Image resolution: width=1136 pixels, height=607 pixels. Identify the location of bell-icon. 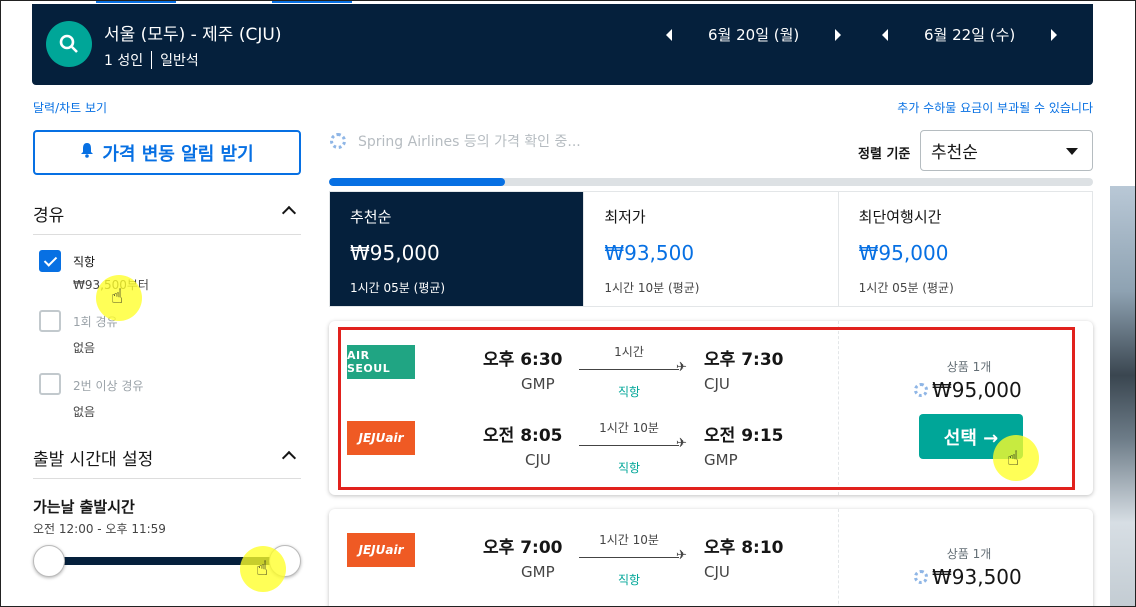
(87, 152).